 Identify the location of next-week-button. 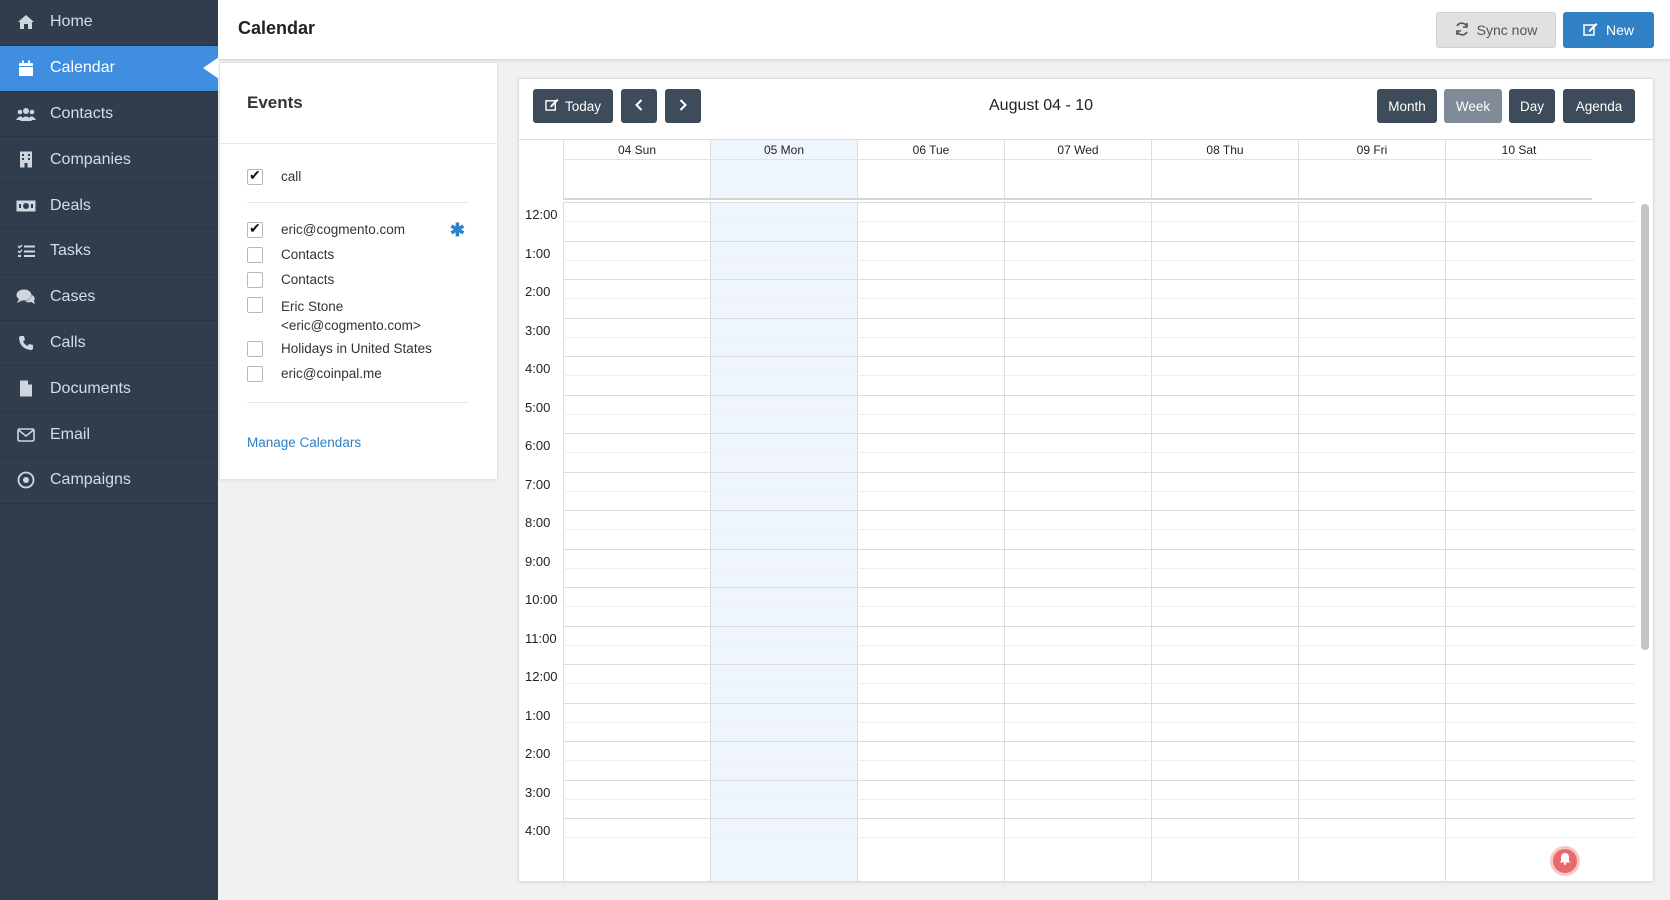
(683, 106).